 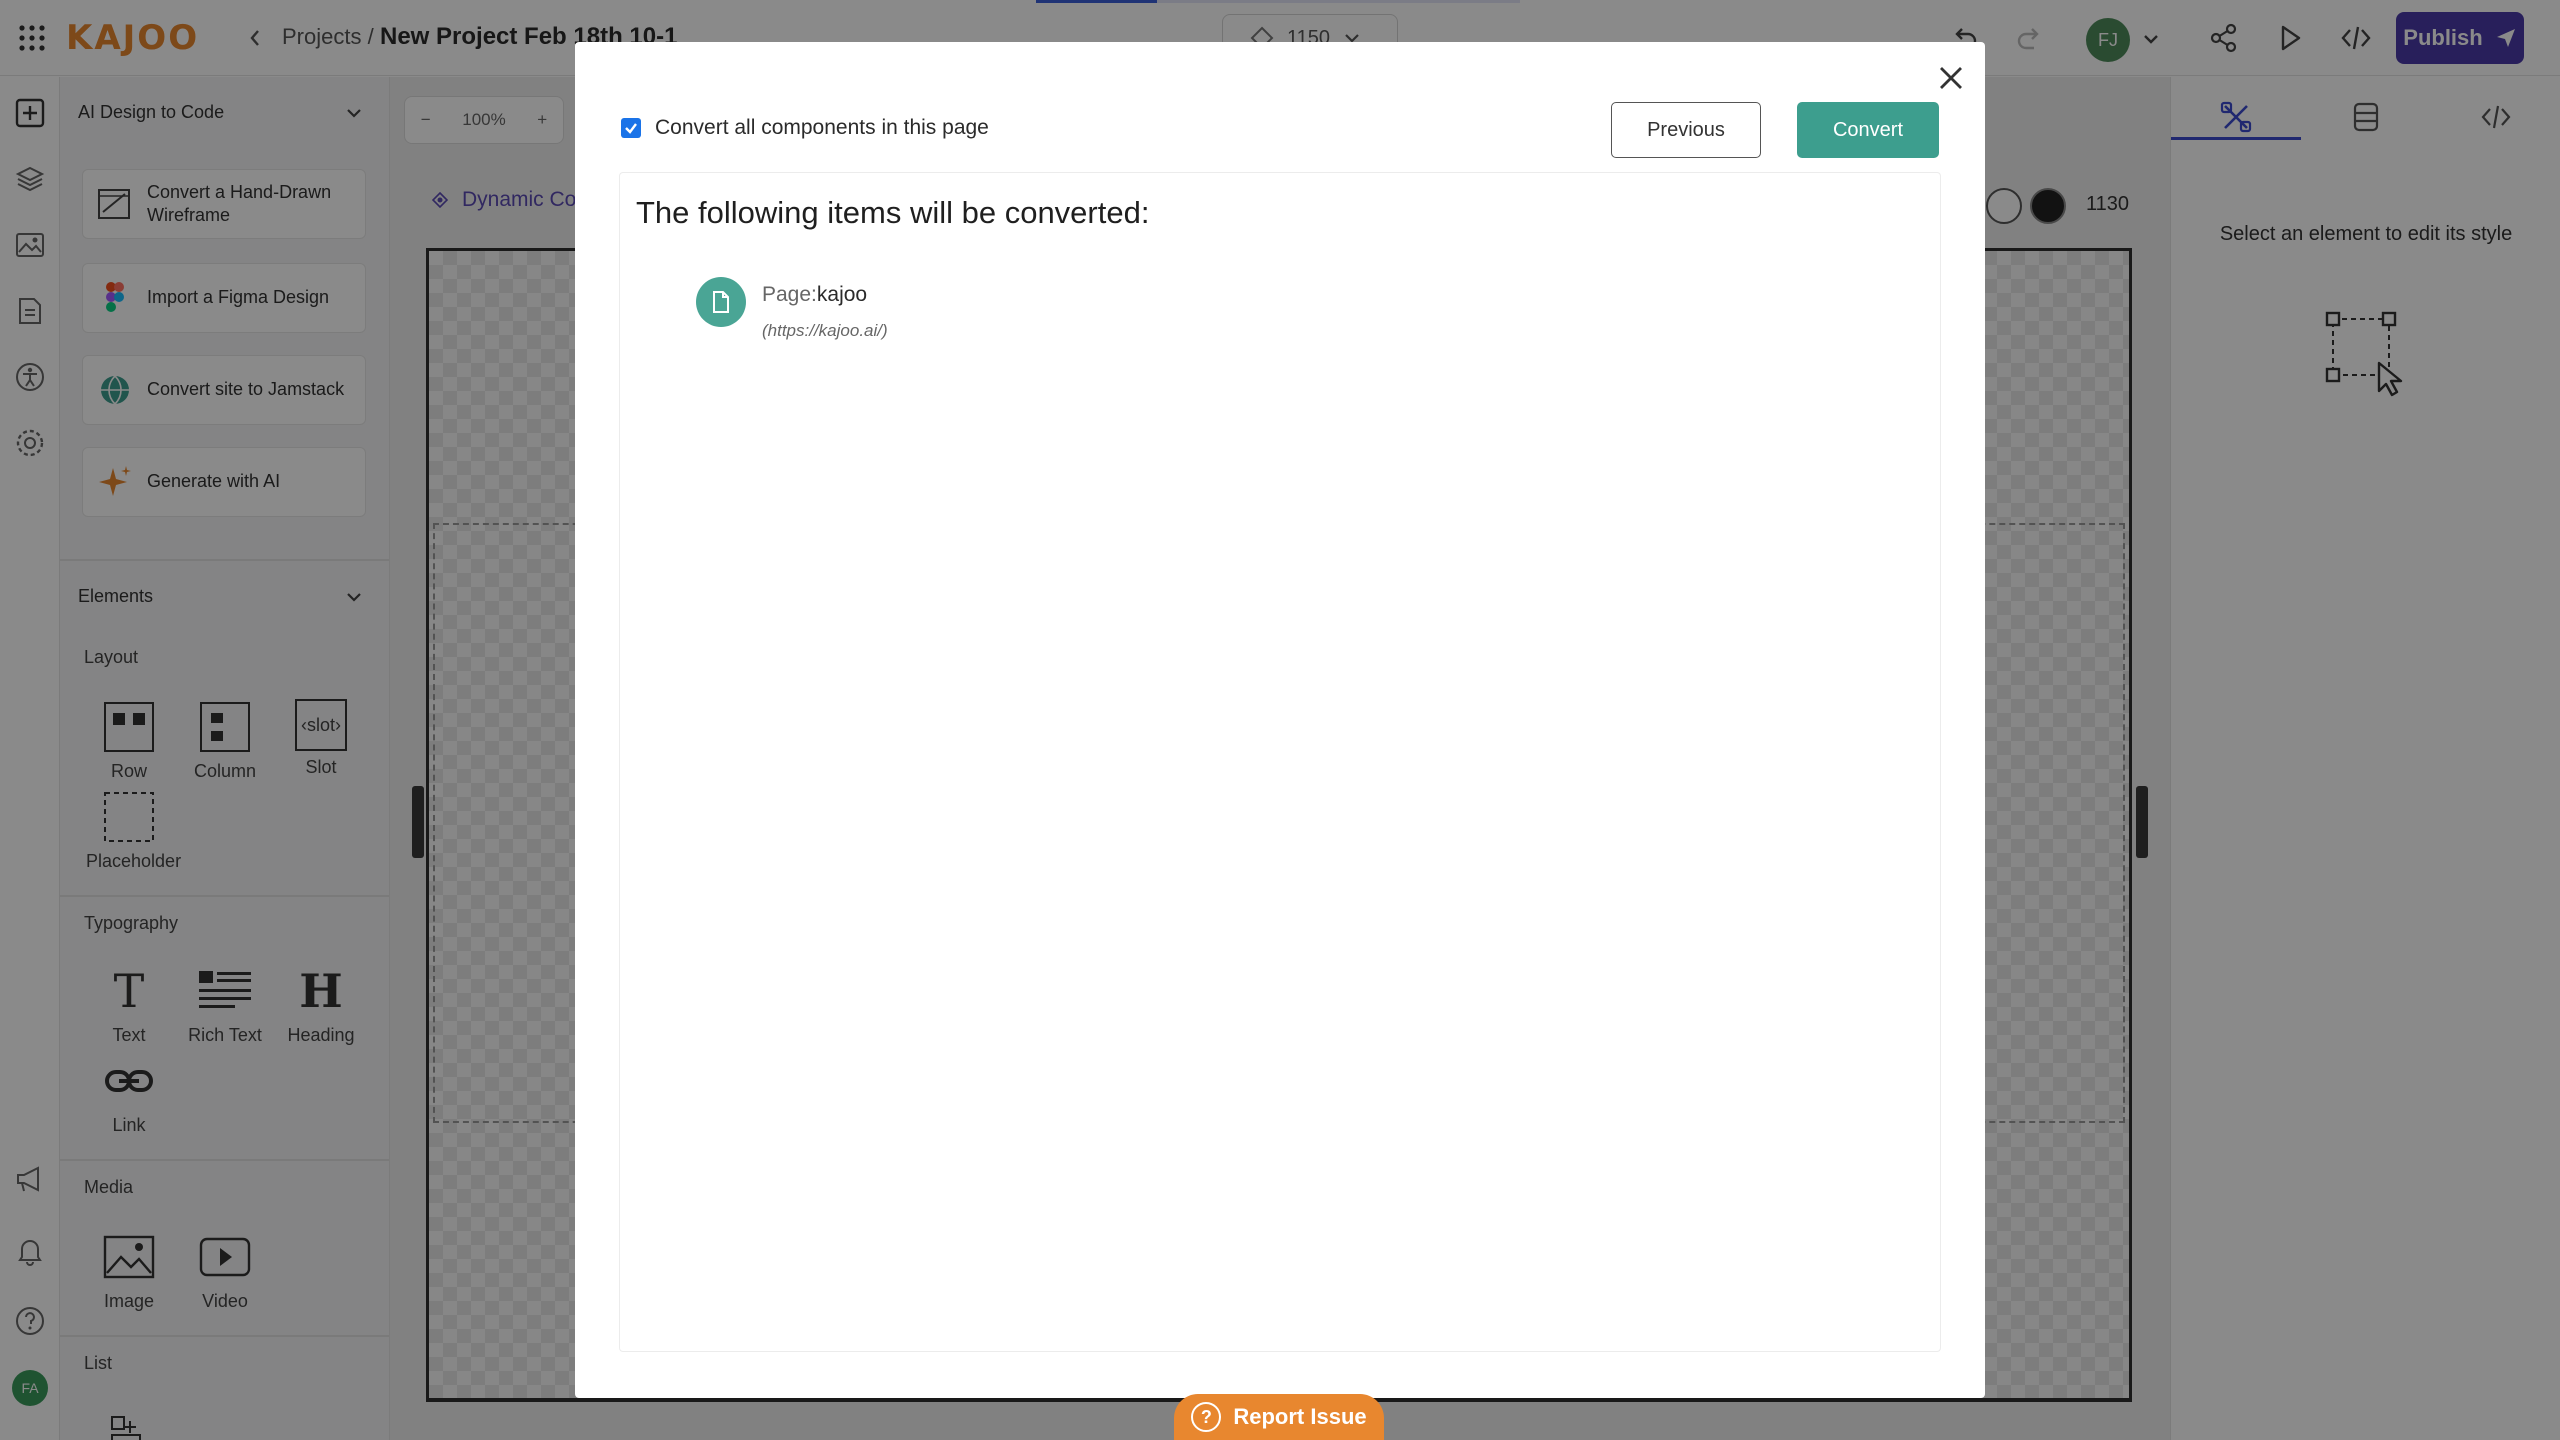 I want to click on previous-button: Previous, so click(x=1686, y=130).